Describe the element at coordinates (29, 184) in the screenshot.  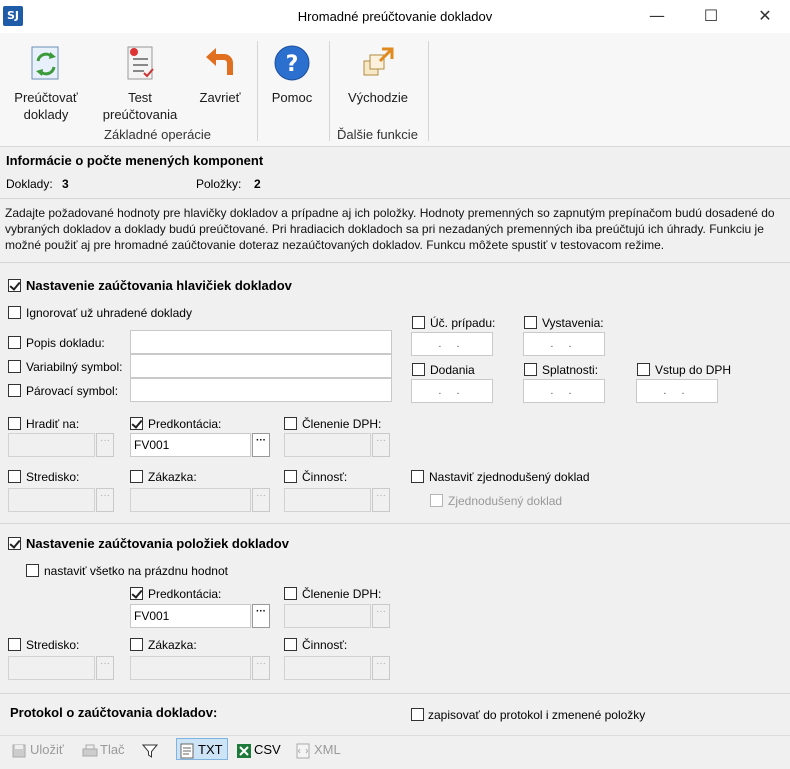
I see `docs-count-label: Doklady:` at that location.